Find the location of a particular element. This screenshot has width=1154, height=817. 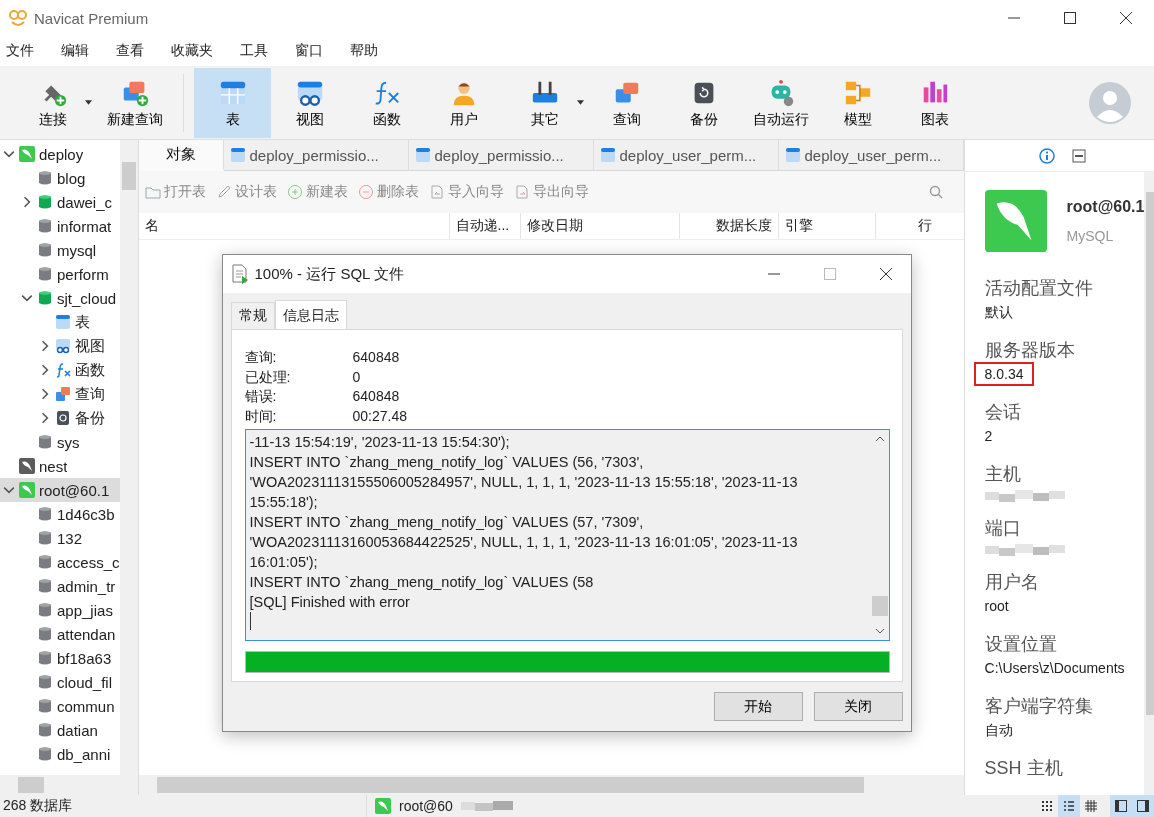

tree-item: nest is located at coordinates (60, 466).